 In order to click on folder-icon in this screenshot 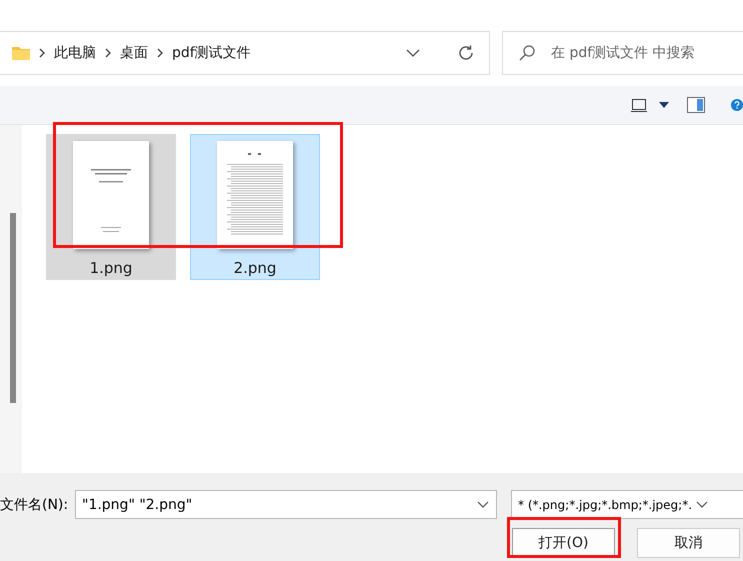, I will do `click(21, 53)`.